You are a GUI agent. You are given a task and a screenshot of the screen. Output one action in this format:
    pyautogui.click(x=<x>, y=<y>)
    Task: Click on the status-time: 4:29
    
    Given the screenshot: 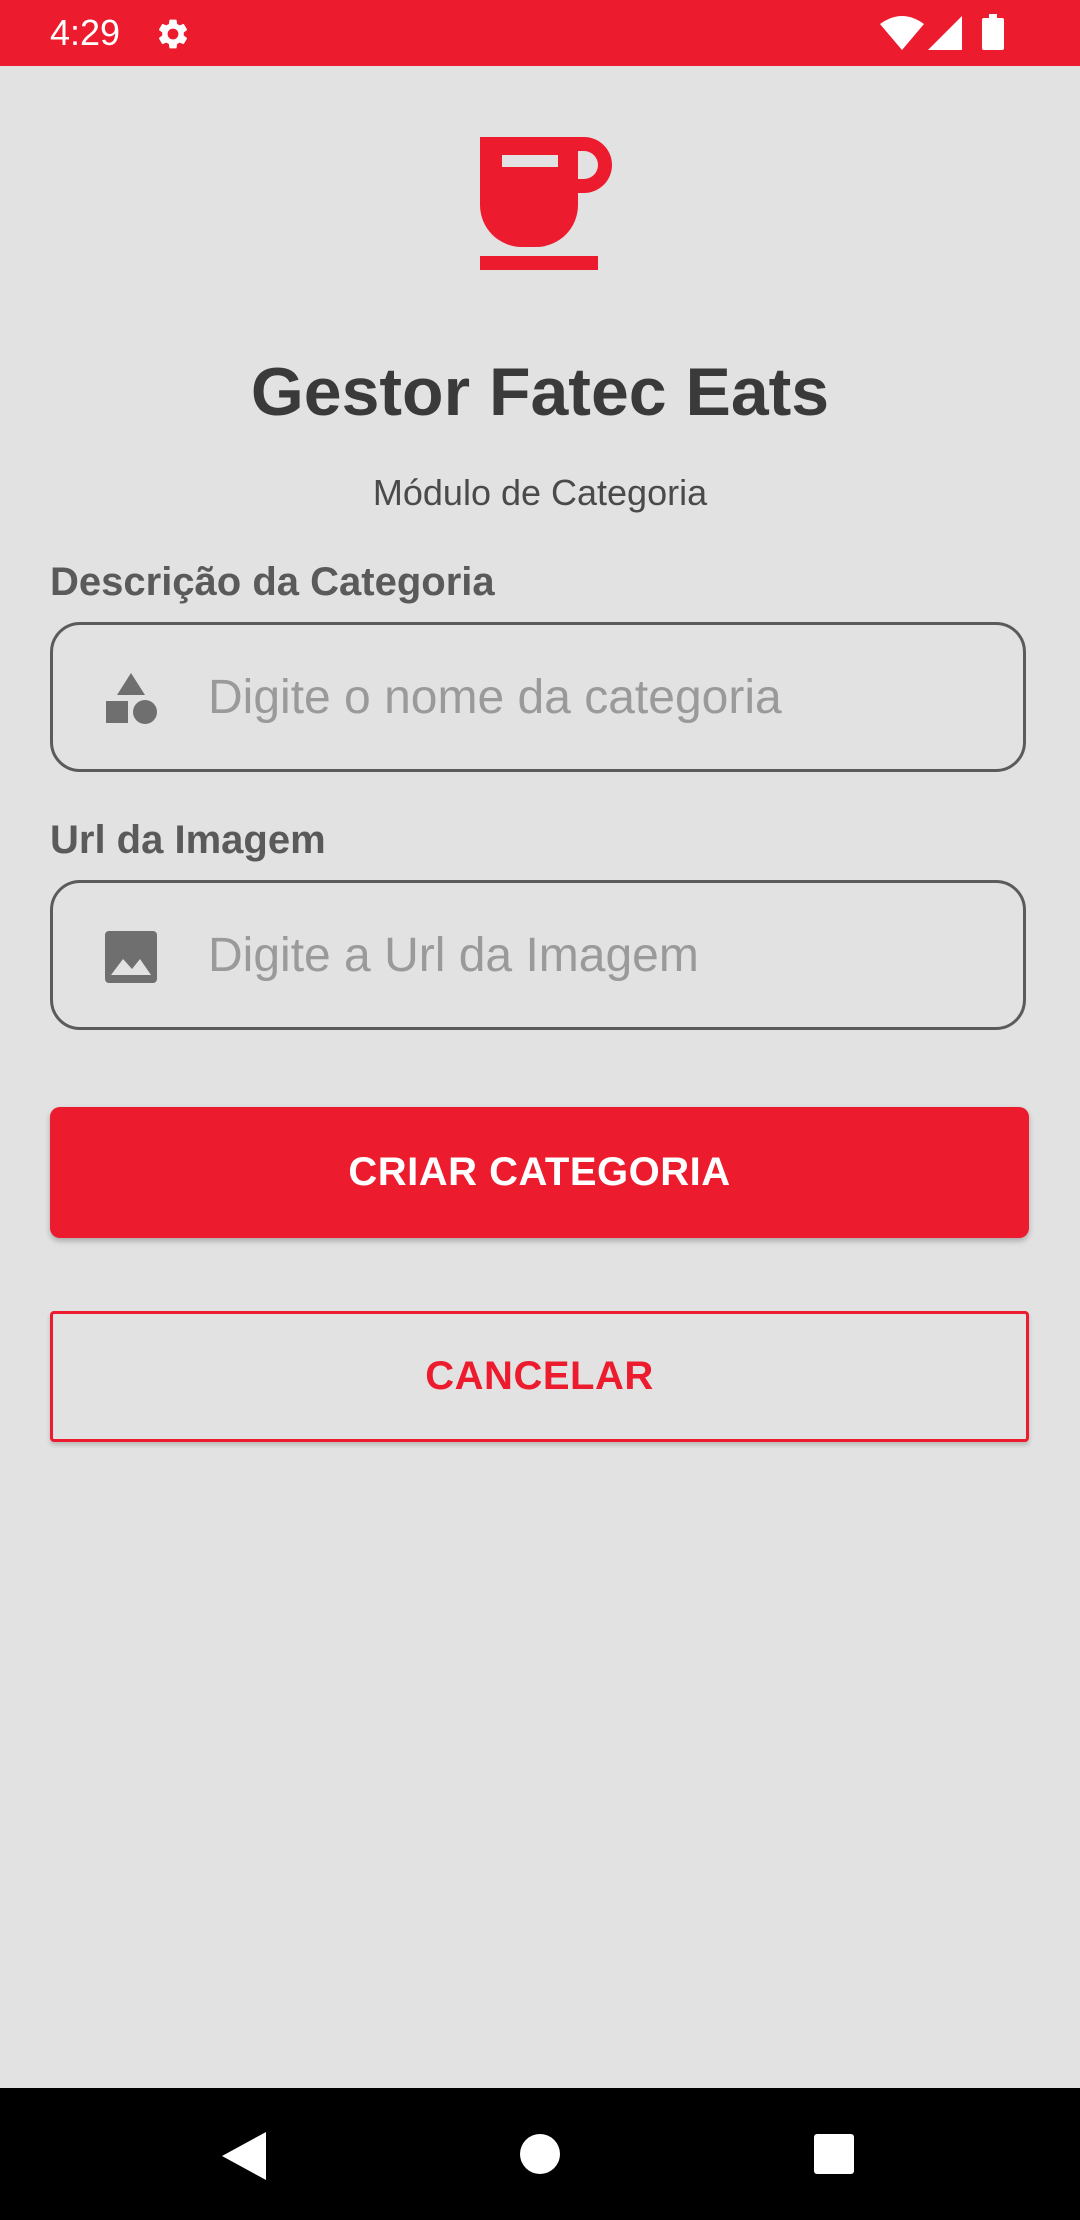 What is the action you would take?
    pyautogui.click(x=85, y=32)
    